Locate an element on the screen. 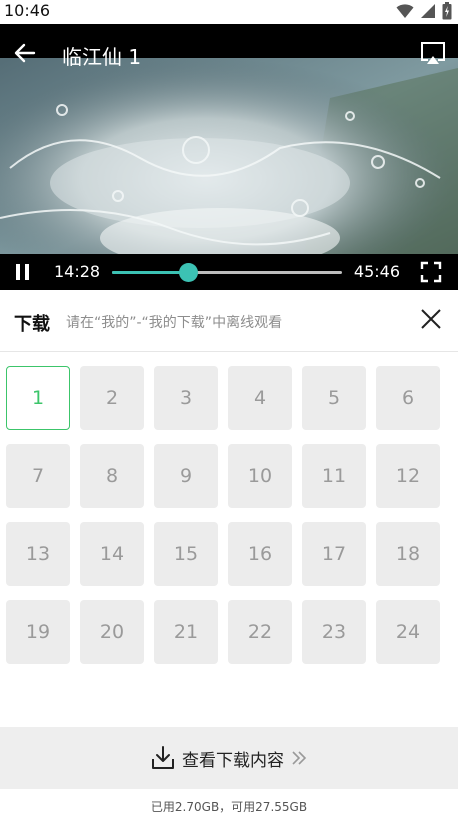 The height and width of the screenshot is (820, 458). wifi-icon is located at coordinates (405, 11).